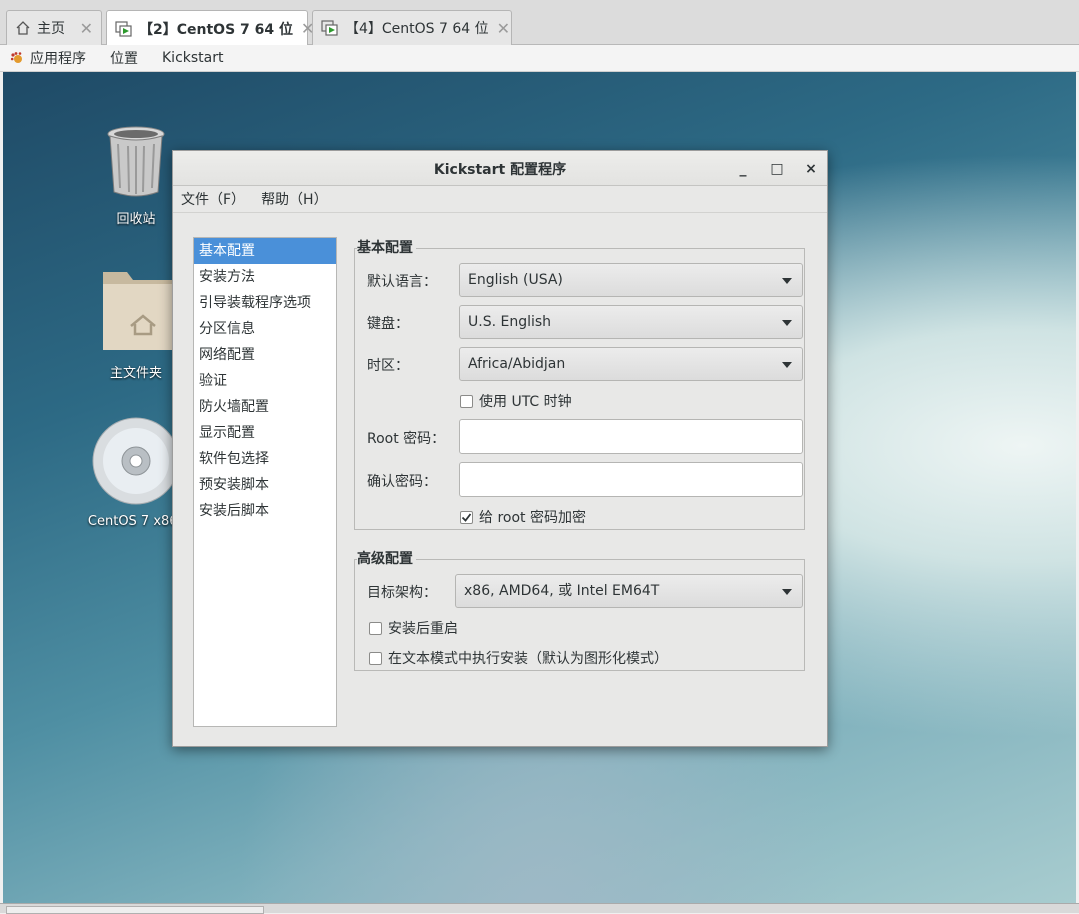  What do you see at coordinates (136, 315) in the screenshot?
I see `home-folder-icon` at bounding box center [136, 315].